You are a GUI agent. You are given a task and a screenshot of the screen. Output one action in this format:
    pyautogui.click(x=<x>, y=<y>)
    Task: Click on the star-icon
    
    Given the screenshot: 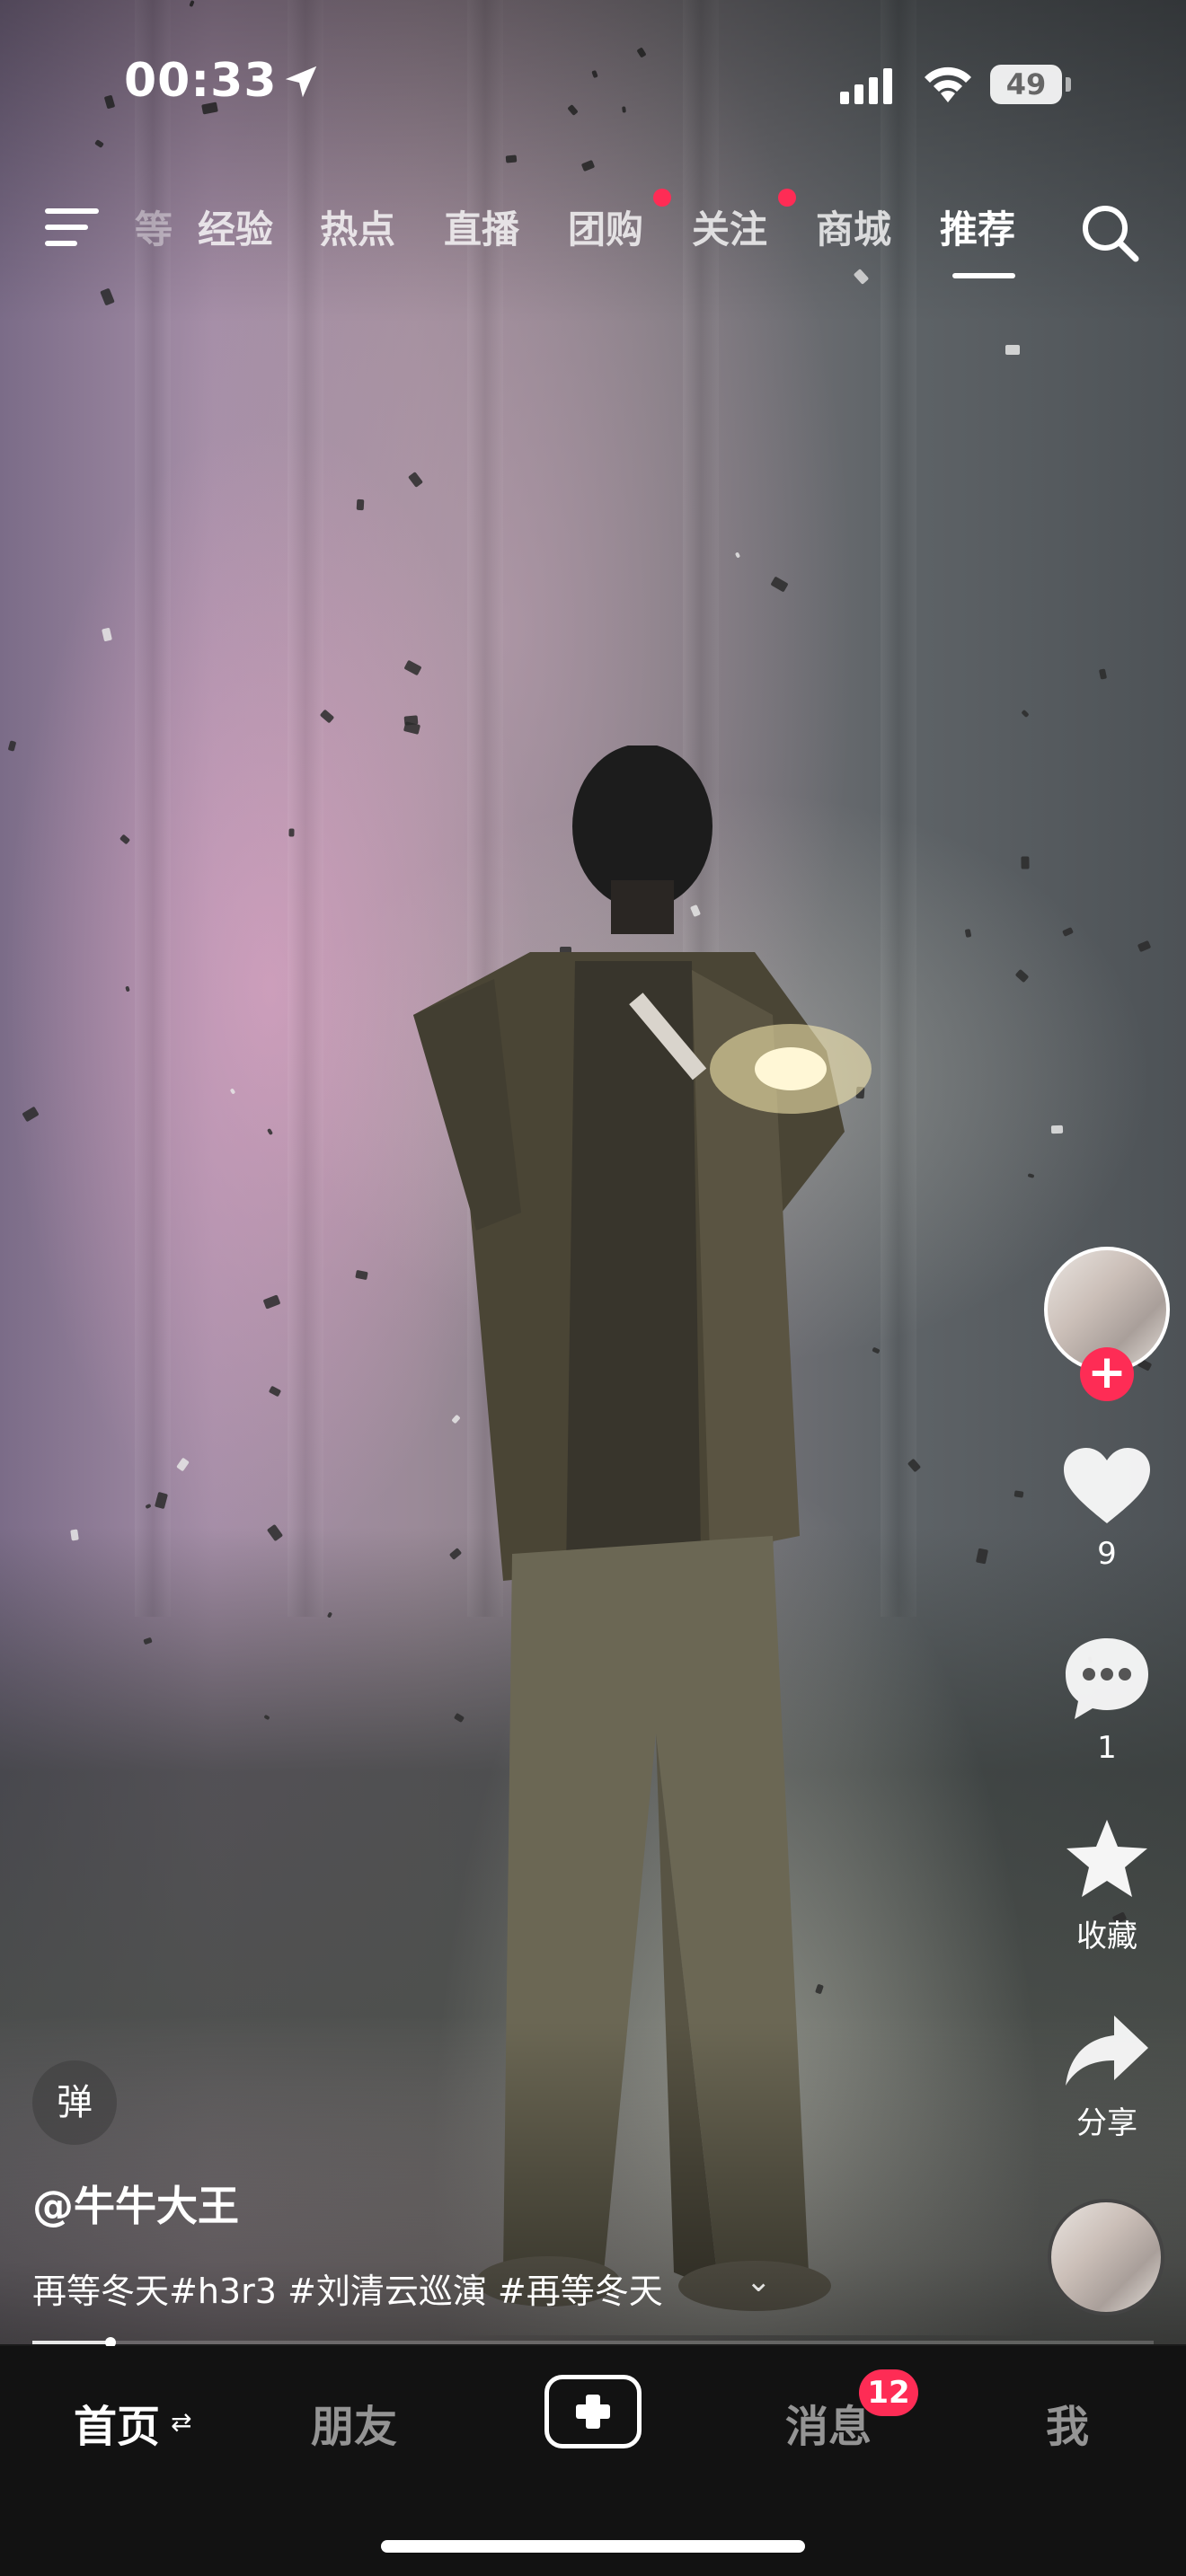 What is the action you would take?
    pyautogui.click(x=1107, y=1858)
    